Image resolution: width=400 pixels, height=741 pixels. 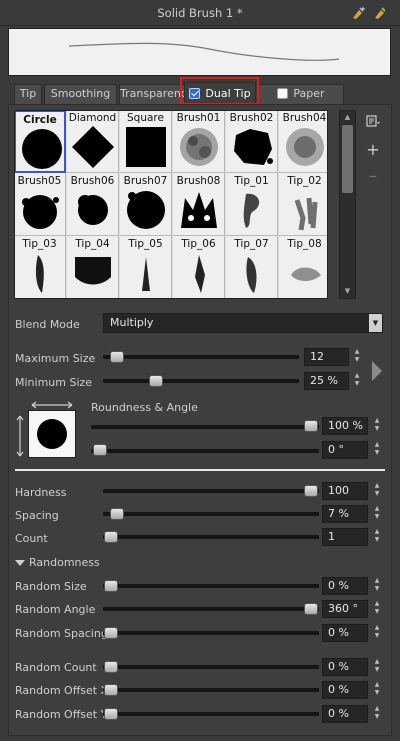 What do you see at coordinates (220, 93) in the screenshot?
I see `tab-dual-tip: Dual Tip` at bounding box center [220, 93].